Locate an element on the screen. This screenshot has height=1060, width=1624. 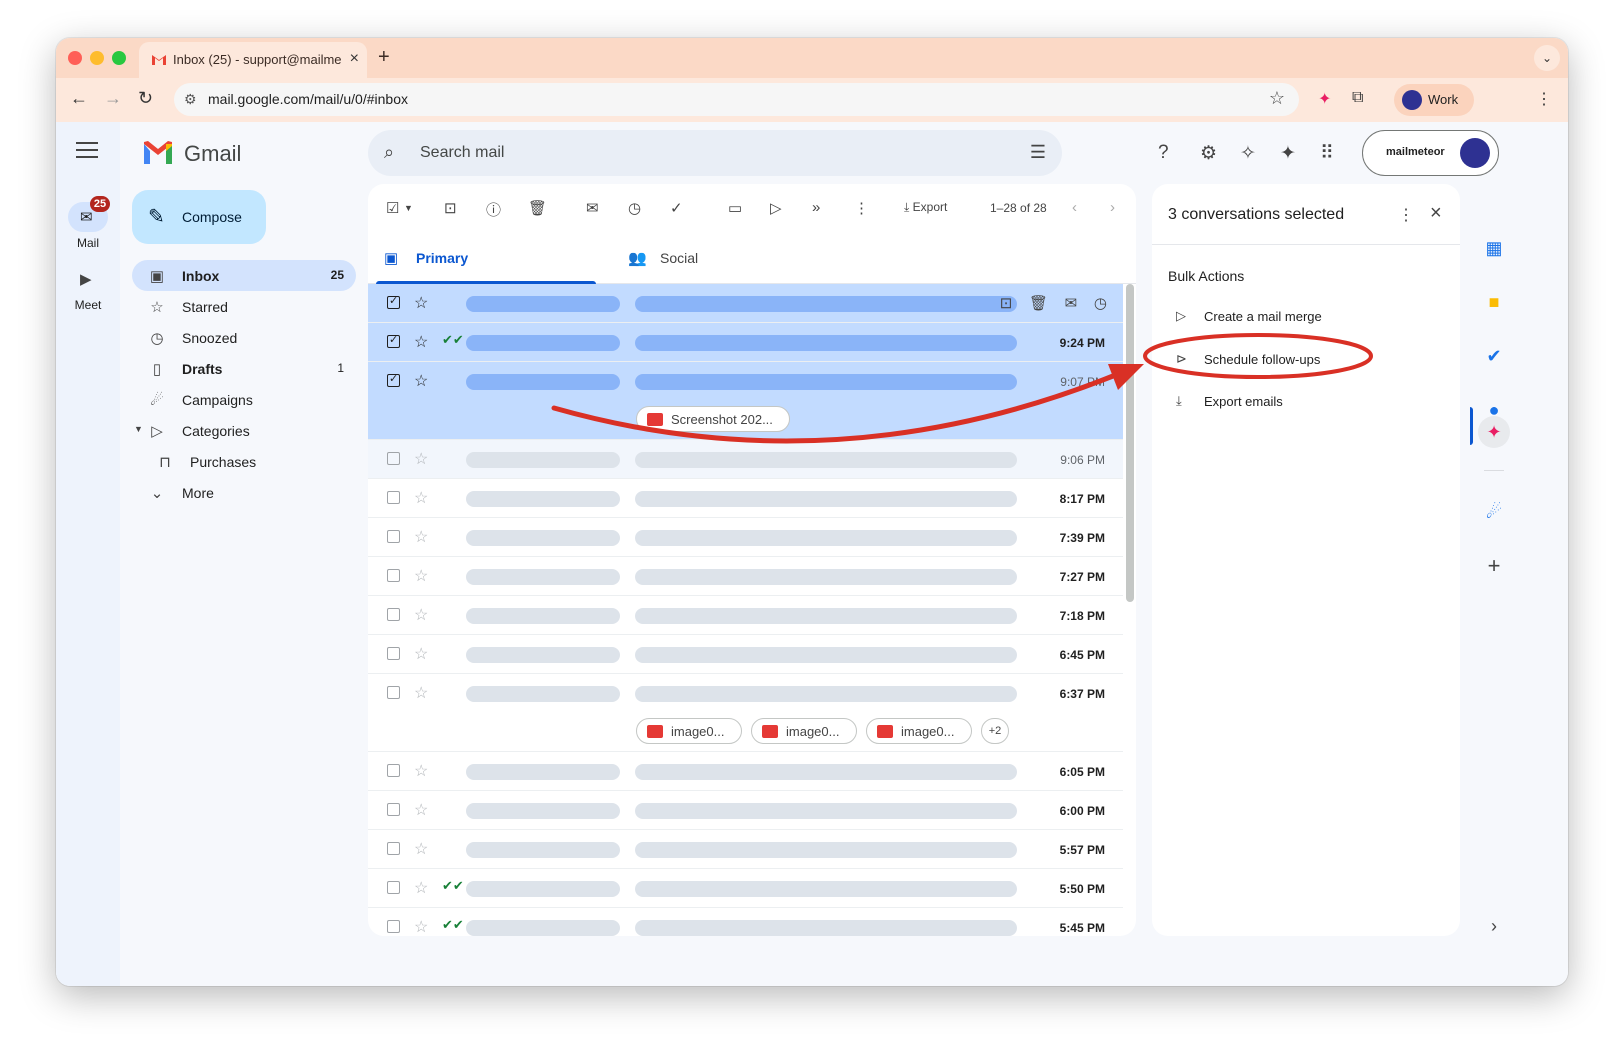
table-row: ☆ 9:06 PM is located at coordinates (745, 459).